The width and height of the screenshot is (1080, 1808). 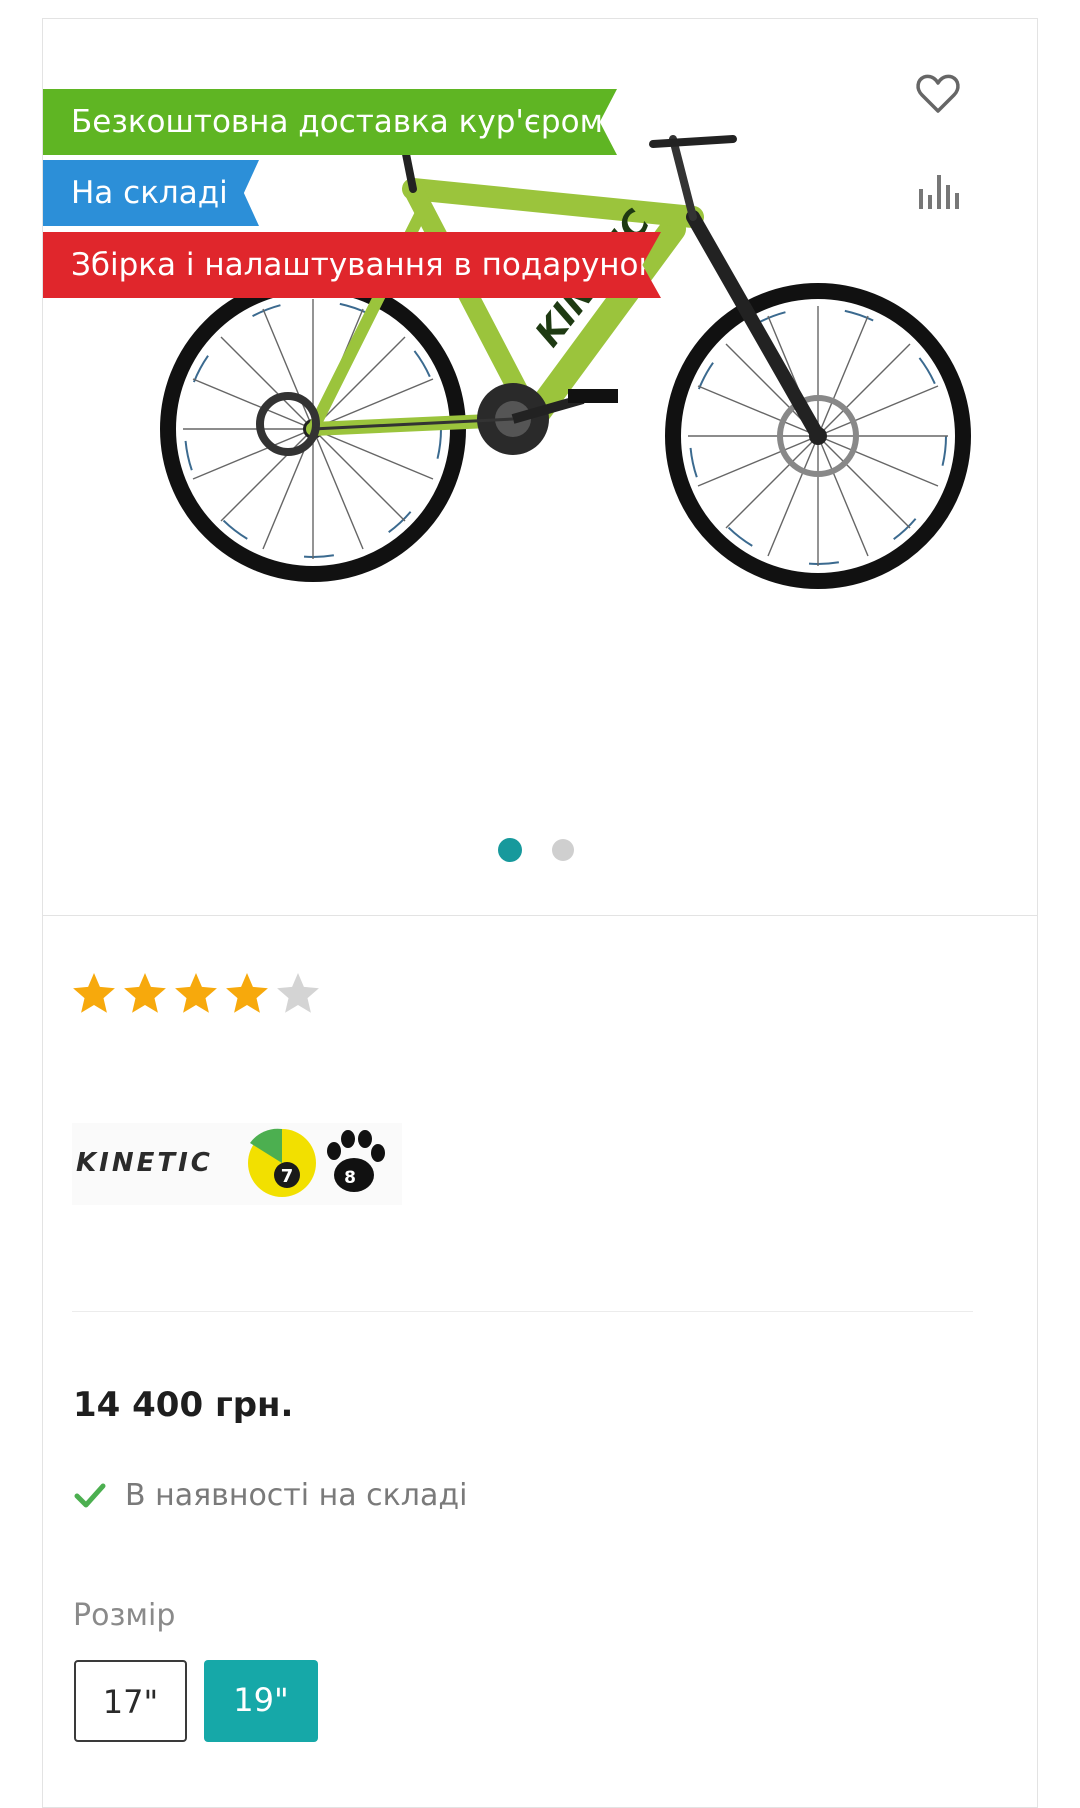 What do you see at coordinates (237, 1164) in the screenshot?
I see `brand-logo: KINETIC 7 8` at bounding box center [237, 1164].